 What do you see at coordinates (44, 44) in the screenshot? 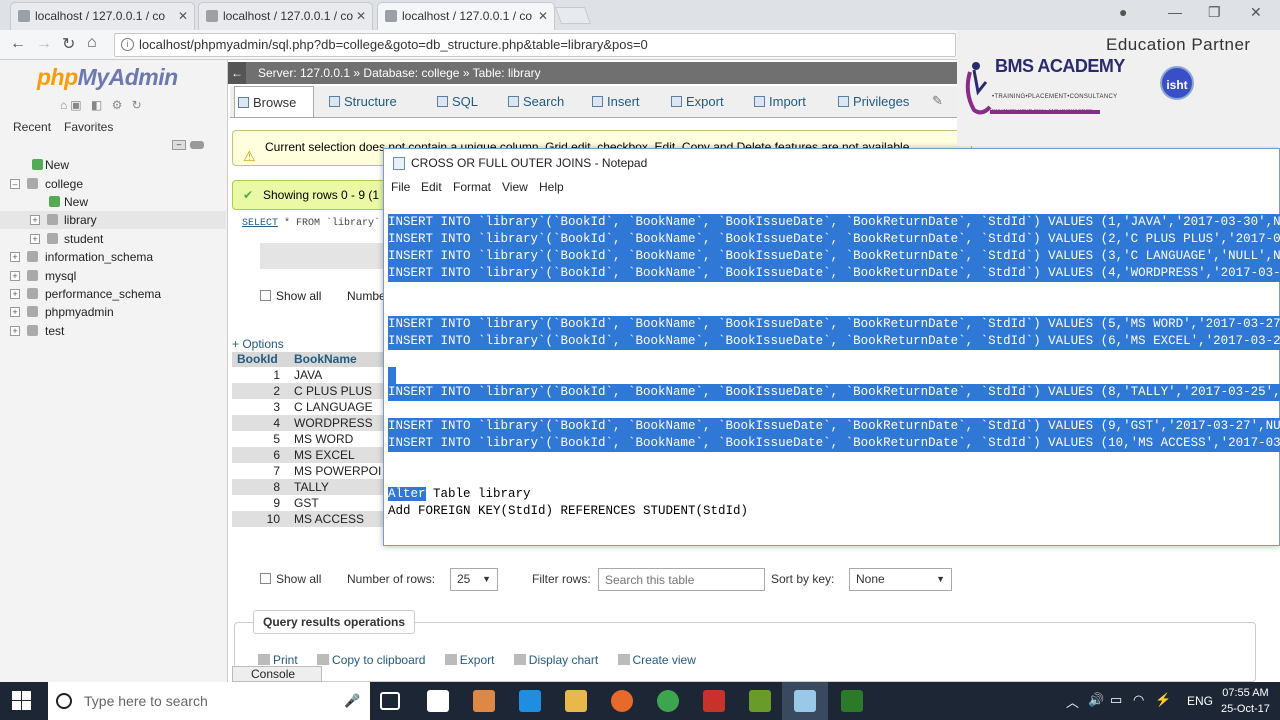
I see `forward-icon: →` at bounding box center [44, 44].